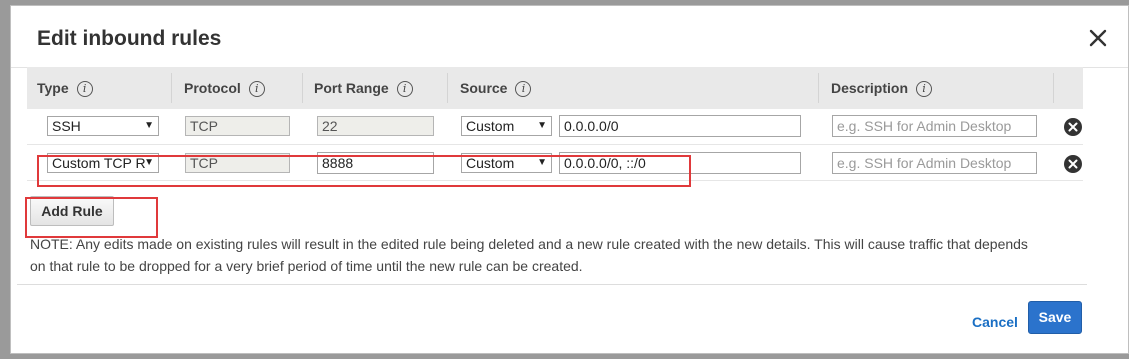 The height and width of the screenshot is (359, 1129). What do you see at coordinates (882, 88) in the screenshot?
I see `column-header-description: Description i` at bounding box center [882, 88].